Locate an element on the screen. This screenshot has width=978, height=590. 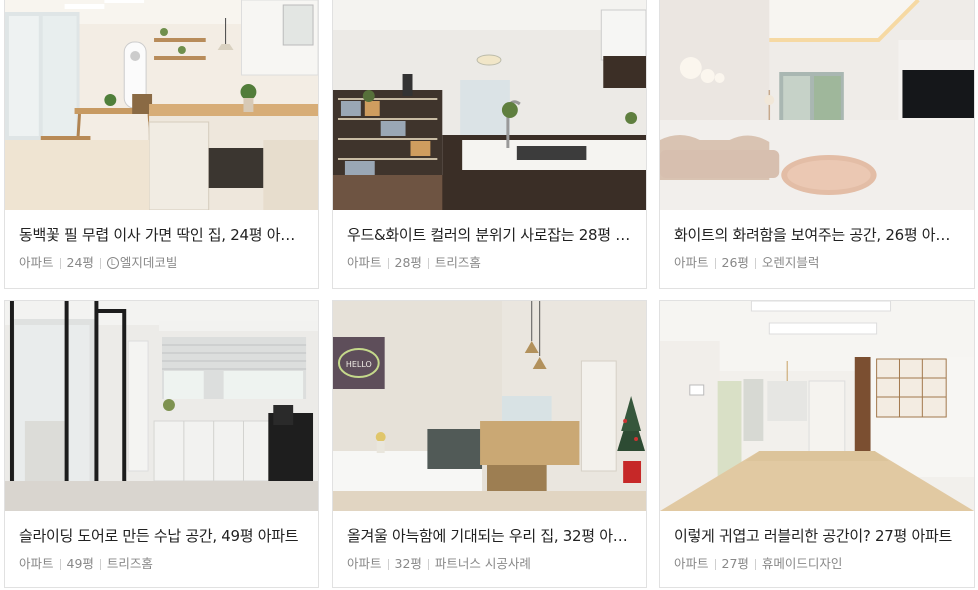
card-partner: L 엘지데코빌 is located at coordinates (142, 263).